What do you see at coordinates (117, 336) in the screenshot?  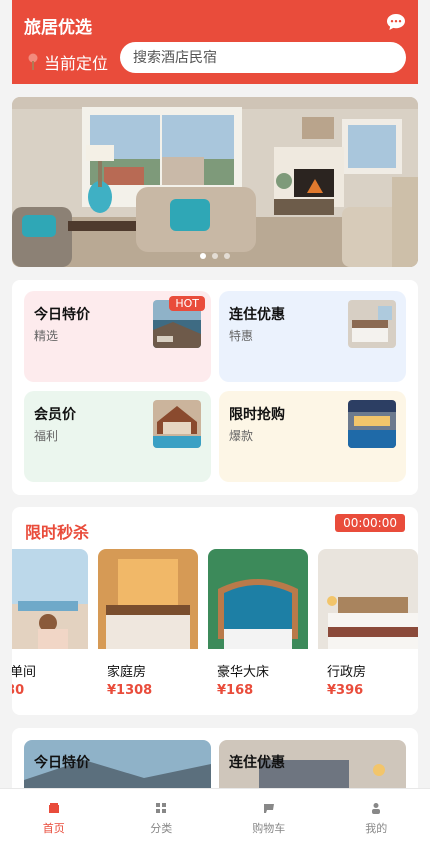 I see `promo-card-today: 今日特价 精选 HOT` at bounding box center [117, 336].